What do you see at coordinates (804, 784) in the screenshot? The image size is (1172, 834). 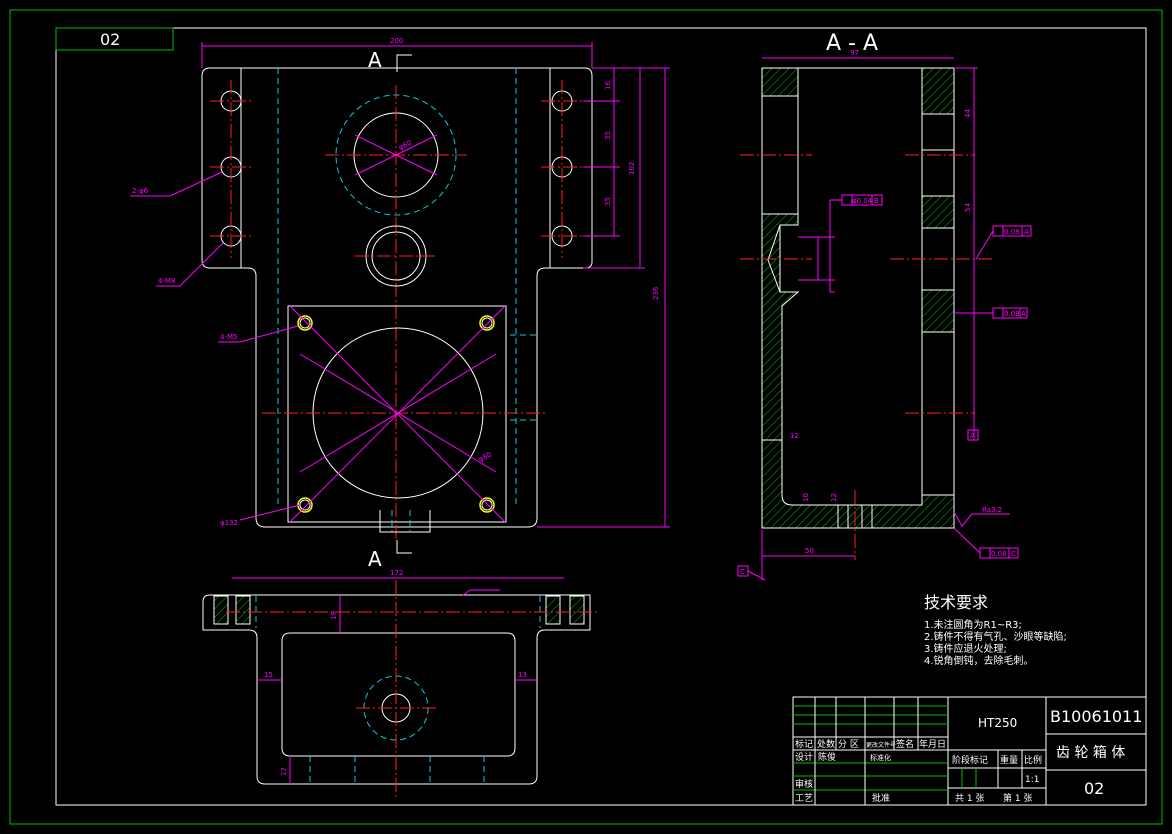 I see `tb-review: 审核` at bounding box center [804, 784].